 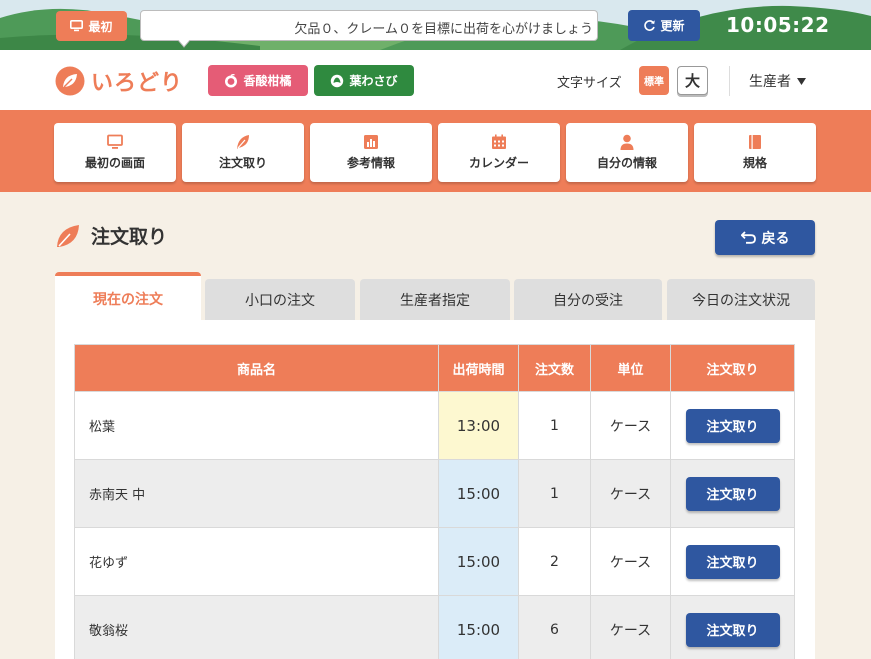 I want to click on return-arrow-icon, so click(x=748, y=237).